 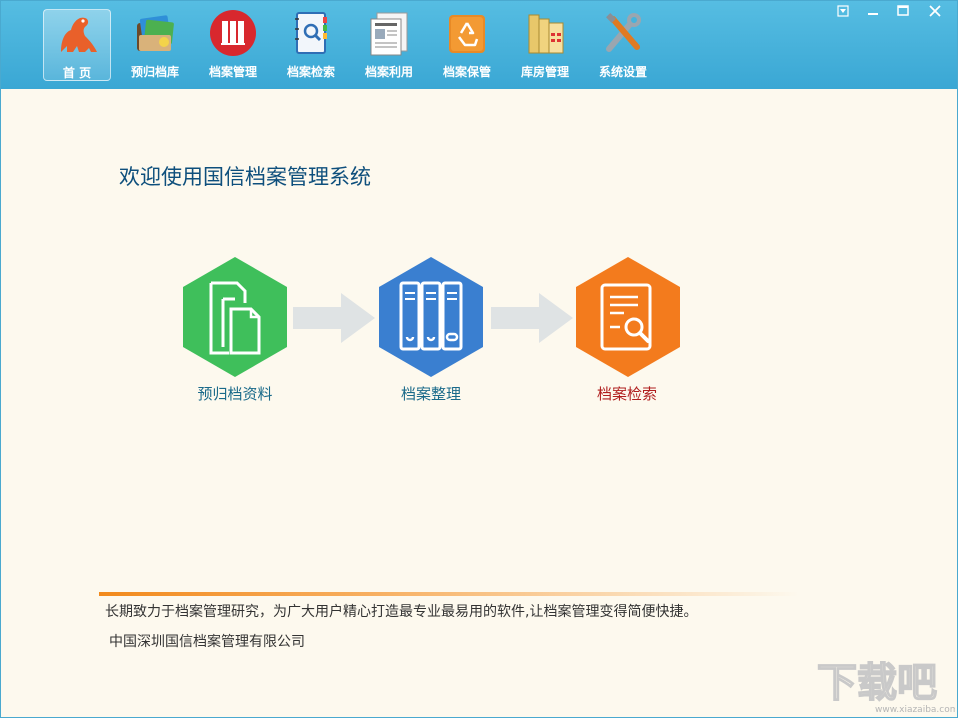 I want to click on toolbar-pre-archive-button: 预归档库, so click(x=155, y=45).